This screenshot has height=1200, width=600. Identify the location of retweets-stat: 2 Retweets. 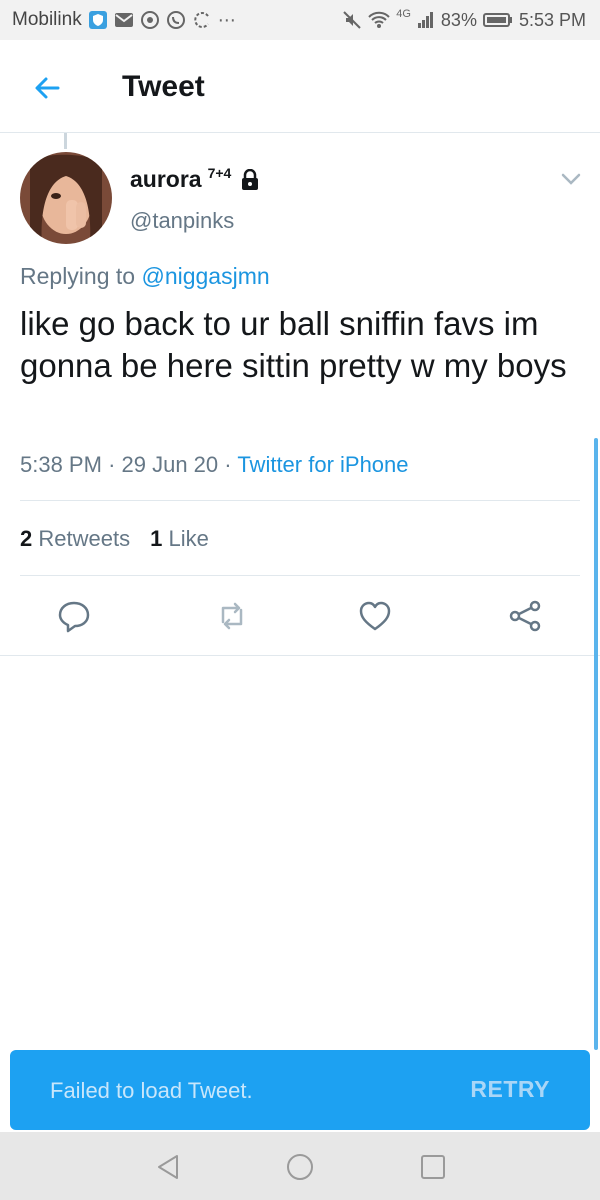
(75, 539).